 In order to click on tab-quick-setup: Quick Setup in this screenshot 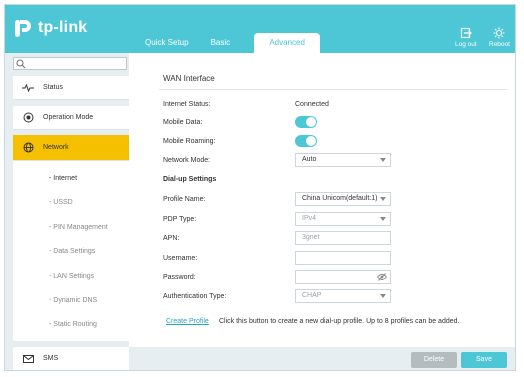, I will do `click(167, 43)`.